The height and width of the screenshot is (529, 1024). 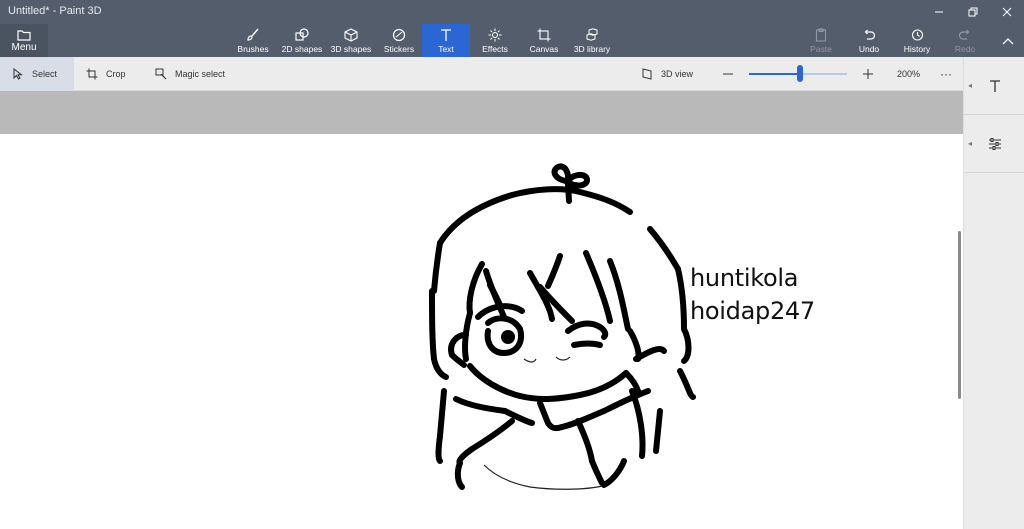 I want to click on undo-label: Undo, so click(x=869, y=48).